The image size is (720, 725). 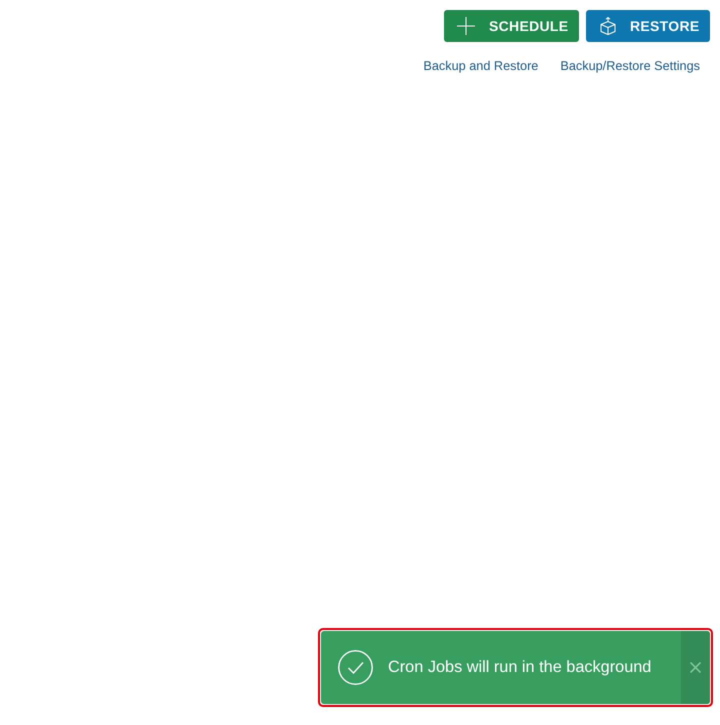 What do you see at coordinates (355, 667) in the screenshot?
I see `check-circle-icon` at bounding box center [355, 667].